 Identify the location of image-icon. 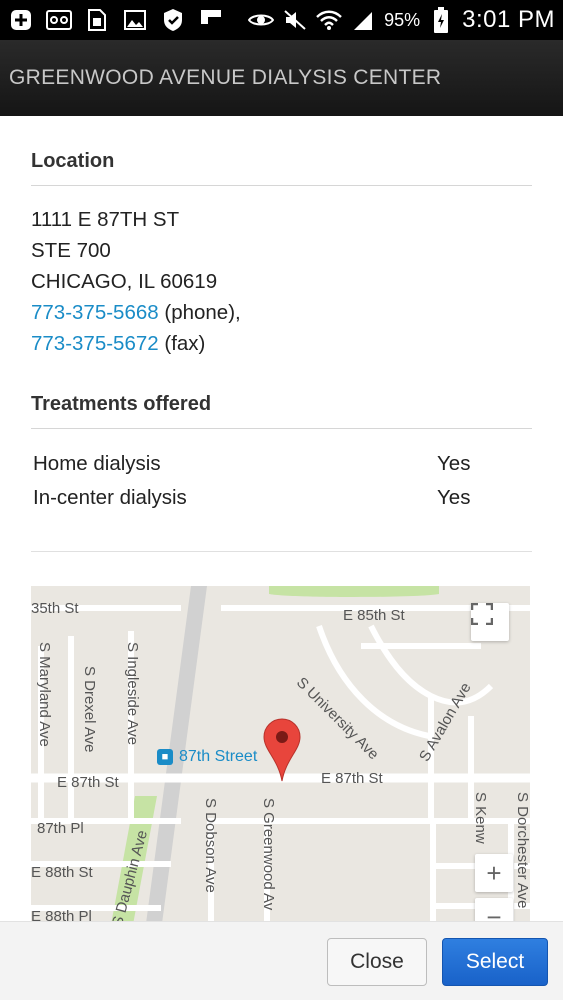
(135, 20).